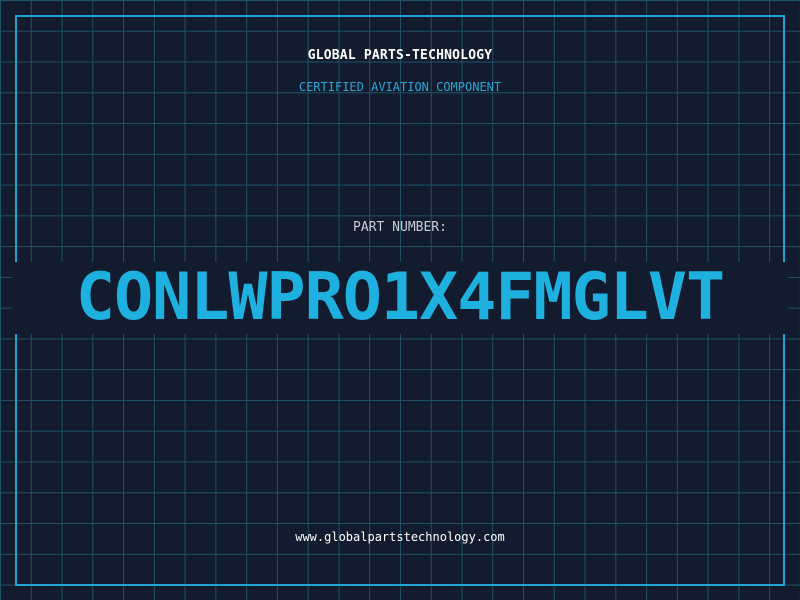 The image size is (800, 600). I want to click on part-number-label: PART NUMBER:, so click(400, 227).